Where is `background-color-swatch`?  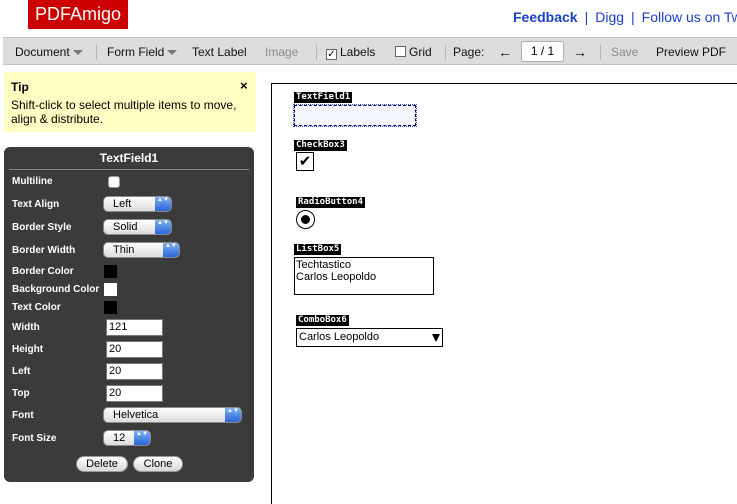 background-color-swatch is located at coordinates (110, 289).